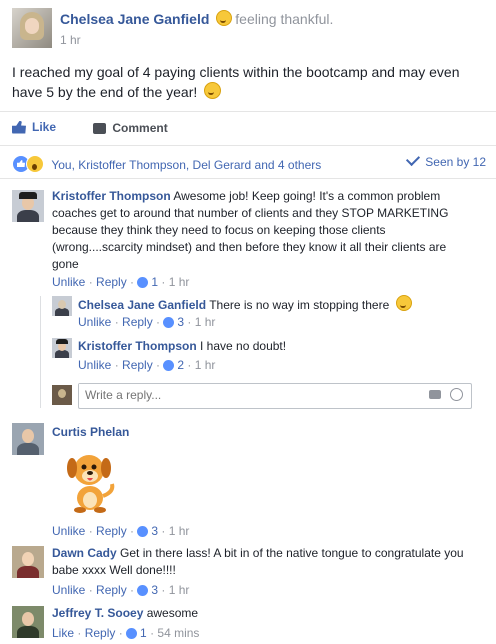  Describe the element at coordinates (90, 128) in the screenshot. I see `action-bar: Like Comment` at that location.